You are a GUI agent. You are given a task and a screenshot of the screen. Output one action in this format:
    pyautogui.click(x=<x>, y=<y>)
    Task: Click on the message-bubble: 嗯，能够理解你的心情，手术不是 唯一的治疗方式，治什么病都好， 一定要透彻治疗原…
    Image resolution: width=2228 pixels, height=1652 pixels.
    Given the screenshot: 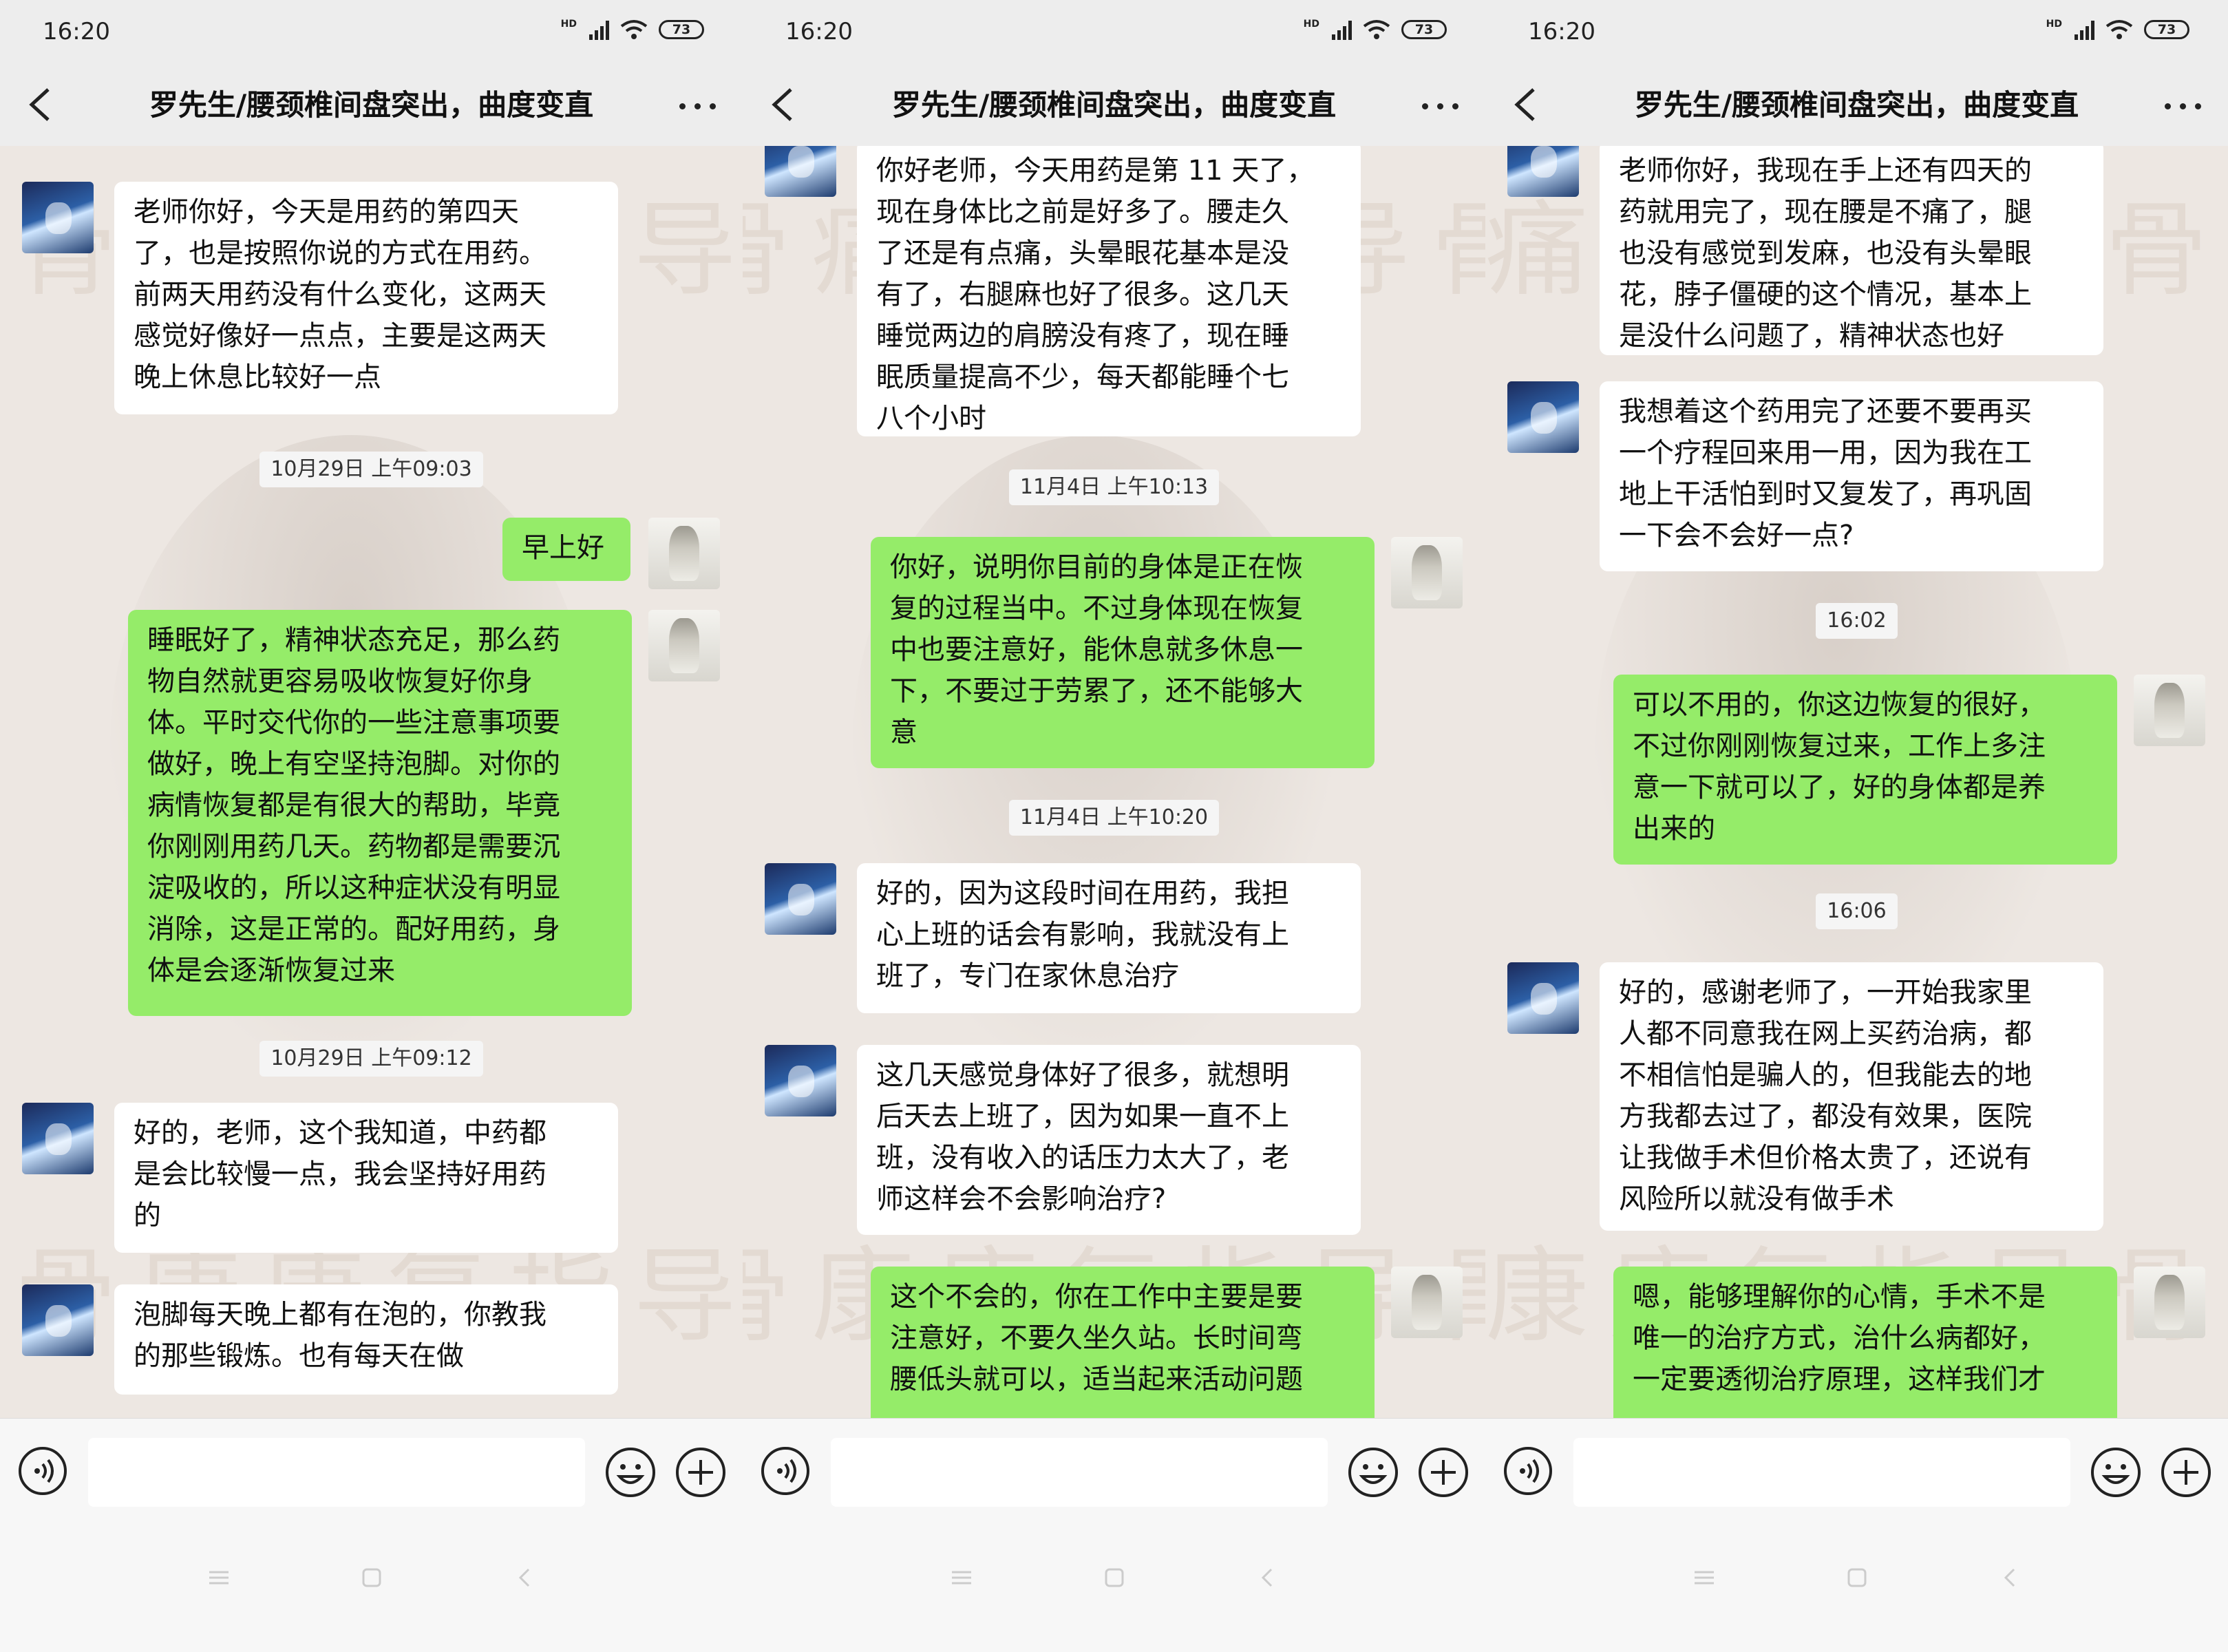 What is the action you would take?
    pyautogui.click(x=1865, y=1342)
    